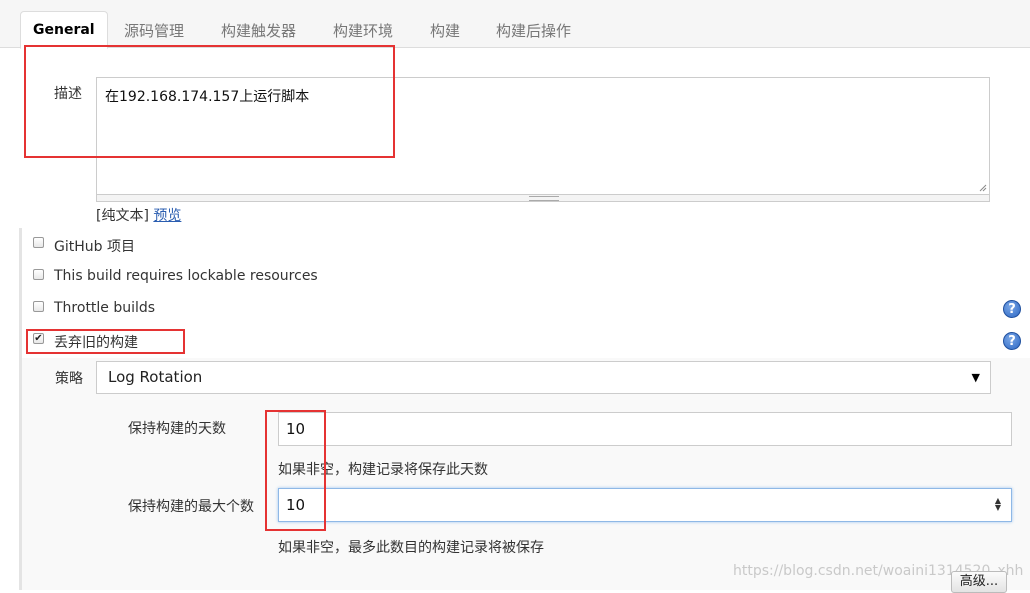  What do you see at coordinates (645, 505) in the screenshot?
I see `max-builds-input: 10 ▲ ▼` at bounding box center [645, 505].